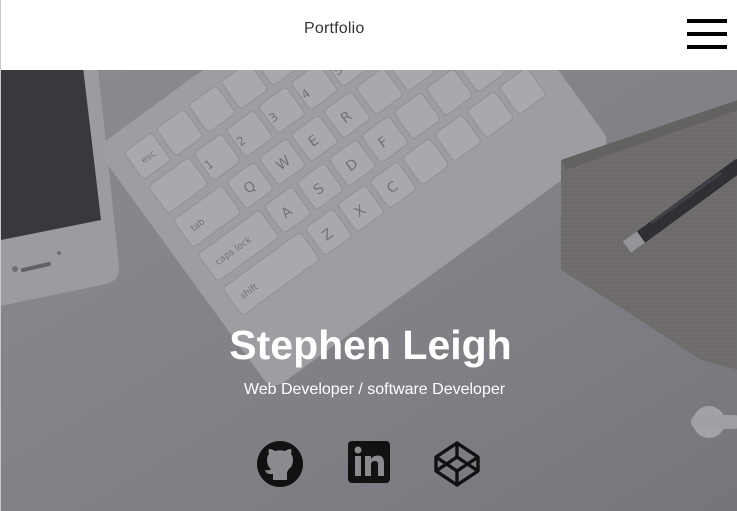  I want to click on codepen-icon, so click(457, 464).